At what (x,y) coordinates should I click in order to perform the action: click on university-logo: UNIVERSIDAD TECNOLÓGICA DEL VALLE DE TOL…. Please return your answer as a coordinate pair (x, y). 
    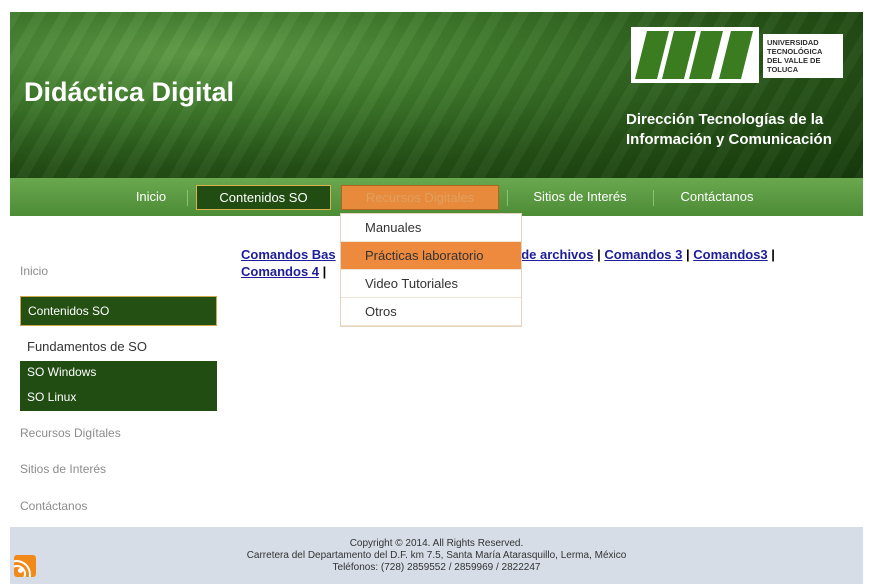
    Looking at the image, I should click on (737, 55).